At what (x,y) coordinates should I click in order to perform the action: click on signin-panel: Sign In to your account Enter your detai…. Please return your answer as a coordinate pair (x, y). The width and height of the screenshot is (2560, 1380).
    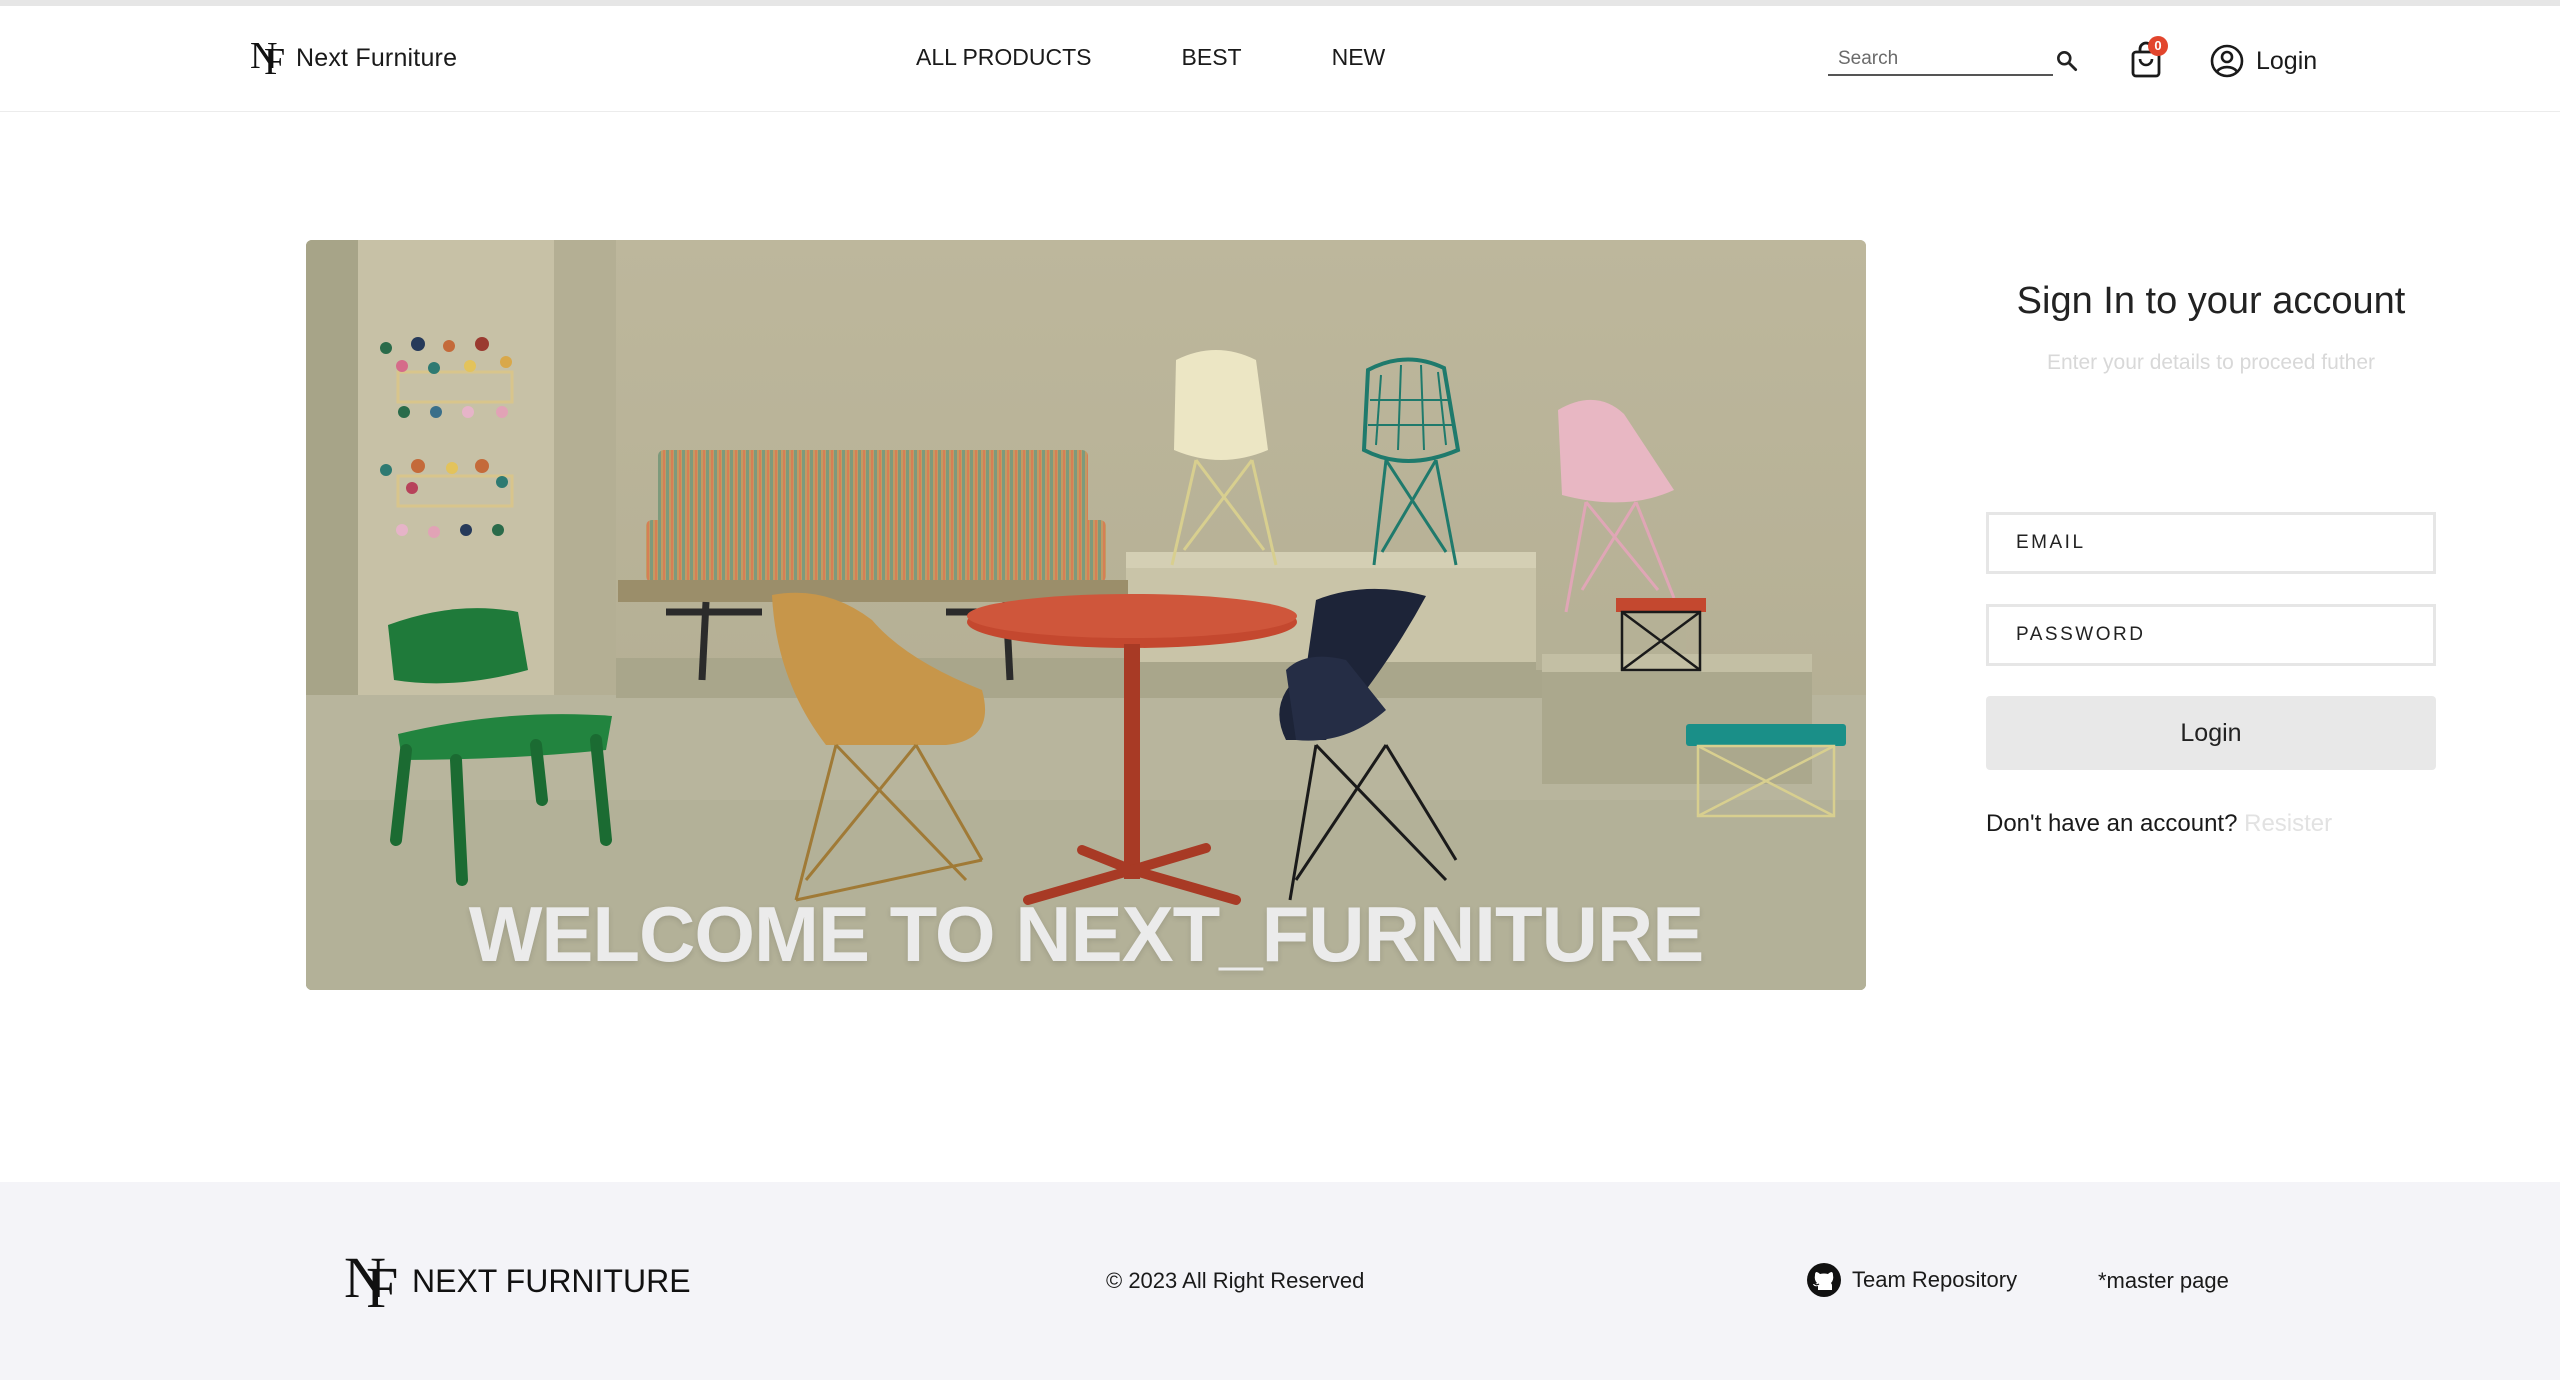
    Looking at the image, I should click on (2211, 558).